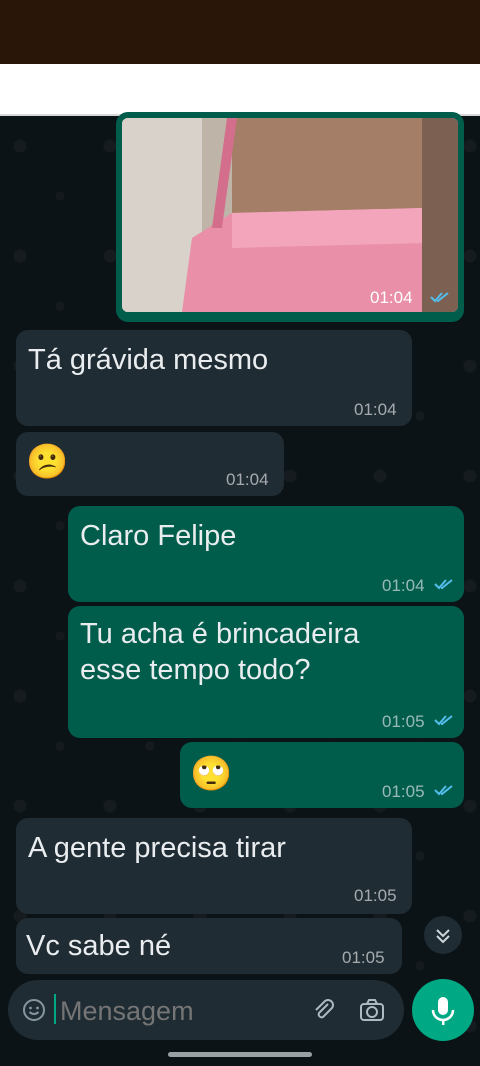 The image size is (480, 1066). I want to click on paperclip-icon, so click(324, 1010).